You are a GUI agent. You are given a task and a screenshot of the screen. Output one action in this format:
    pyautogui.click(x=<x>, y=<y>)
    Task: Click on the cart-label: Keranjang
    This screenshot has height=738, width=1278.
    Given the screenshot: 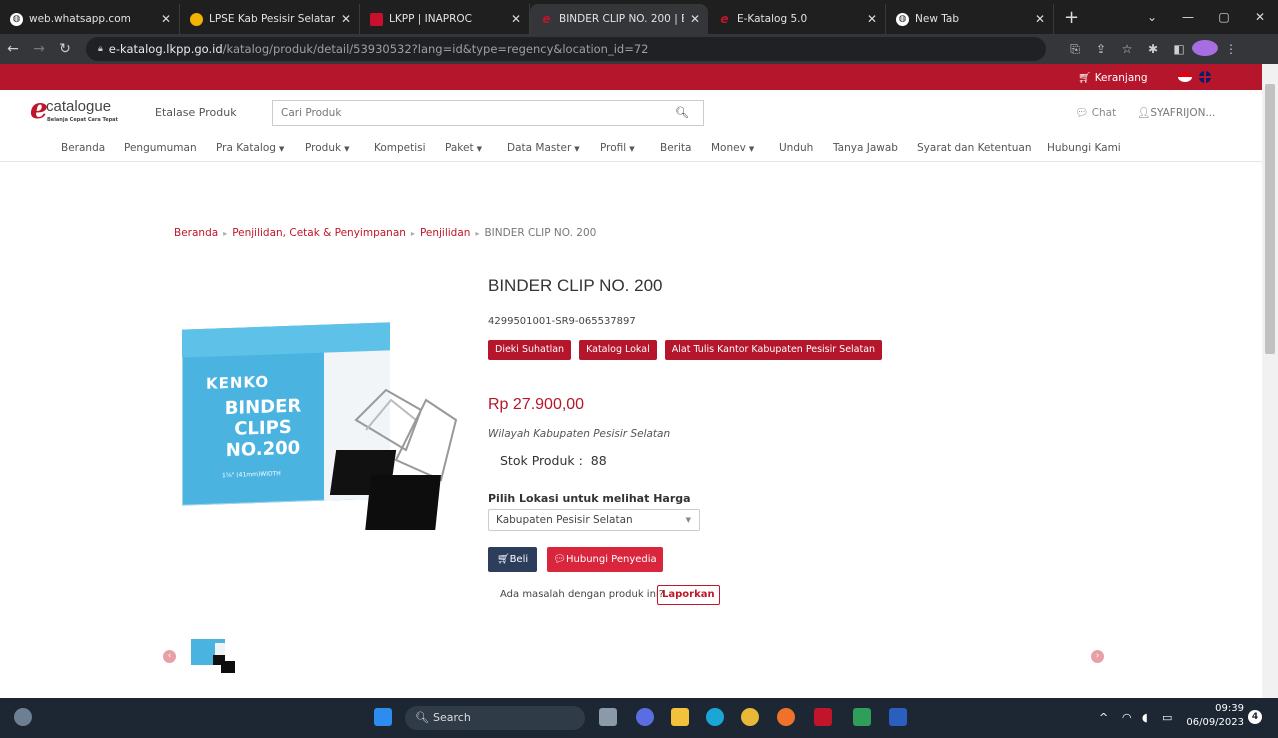 What is the action you would take?
    pyautogui.click(x=1121, y=78)
    